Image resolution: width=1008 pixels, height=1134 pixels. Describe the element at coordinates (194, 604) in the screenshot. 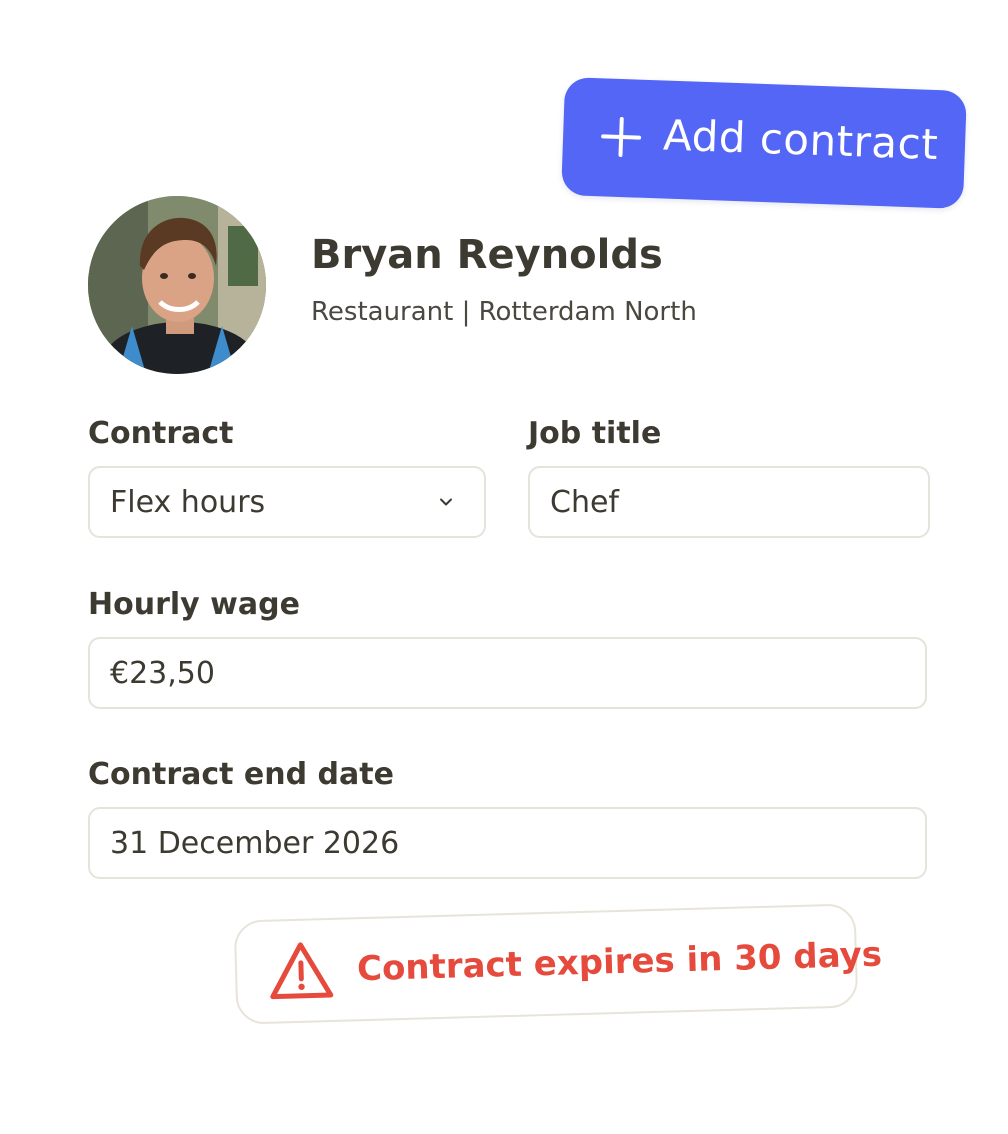

I see `hourly-wage-label: Hourly wage` at that location.